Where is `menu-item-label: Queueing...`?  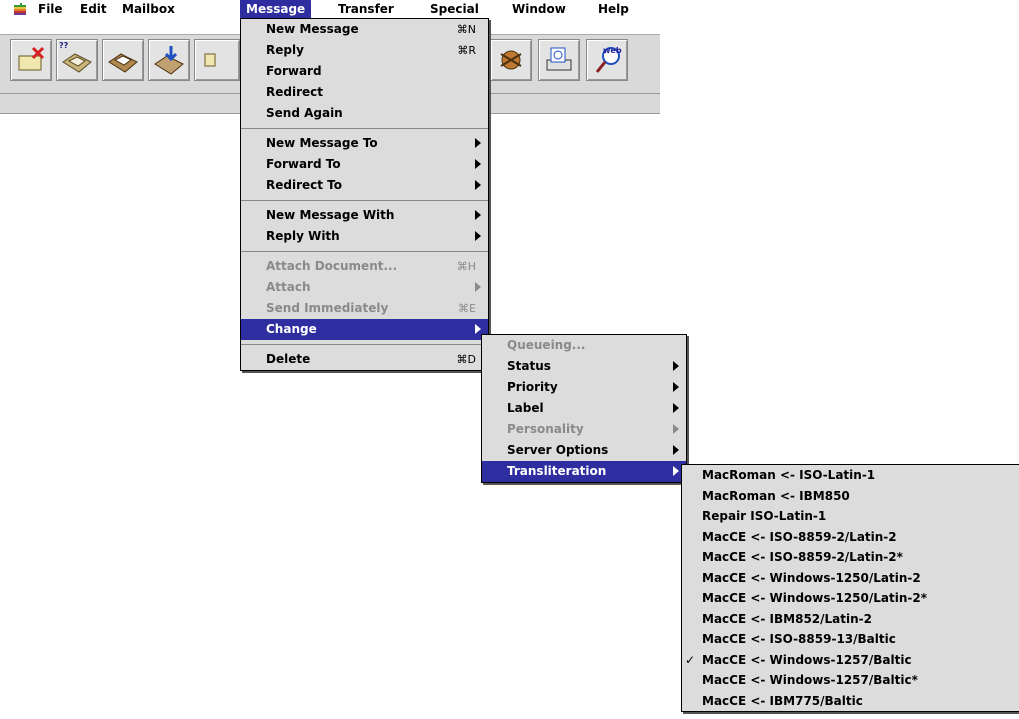 menu-item-label: Queueing... is located at coordinates (546, 345).